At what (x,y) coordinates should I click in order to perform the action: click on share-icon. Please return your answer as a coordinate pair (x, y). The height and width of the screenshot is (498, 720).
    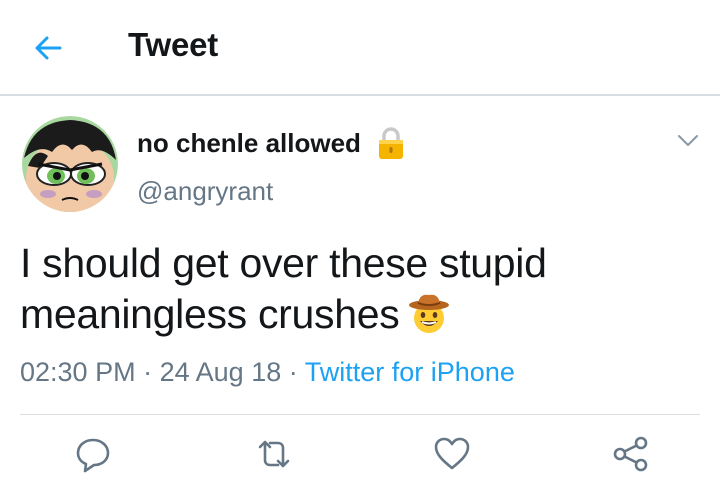
    Looking at the image, I should click on (630, 454).